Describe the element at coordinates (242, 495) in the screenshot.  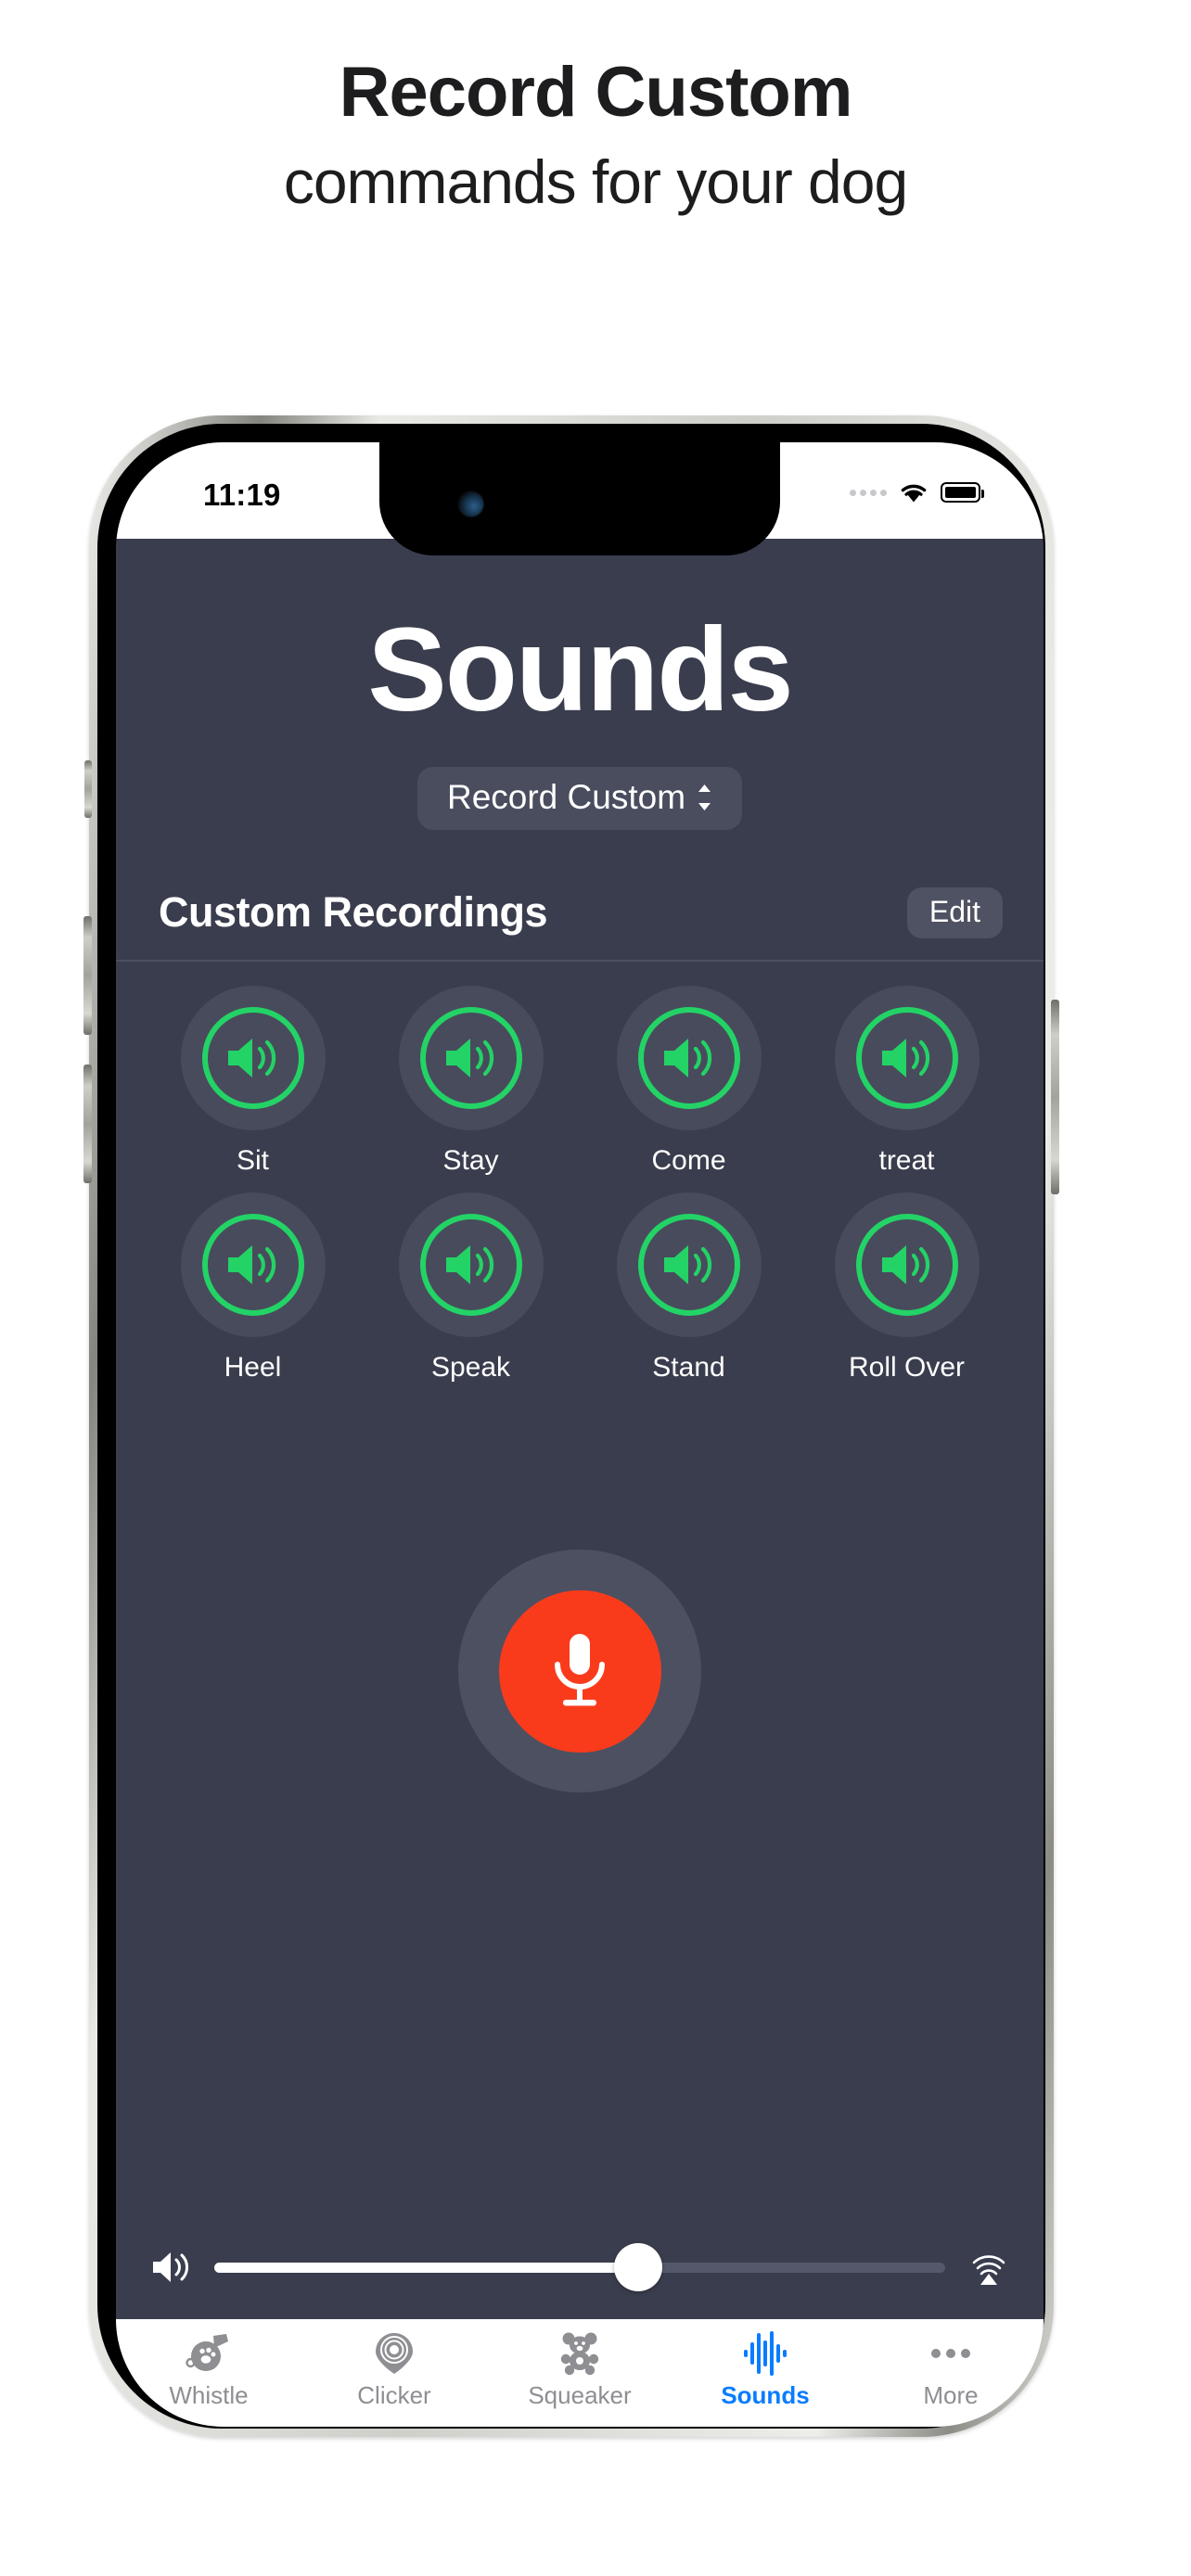
I see `status-bar-time: 11:19` at that location.